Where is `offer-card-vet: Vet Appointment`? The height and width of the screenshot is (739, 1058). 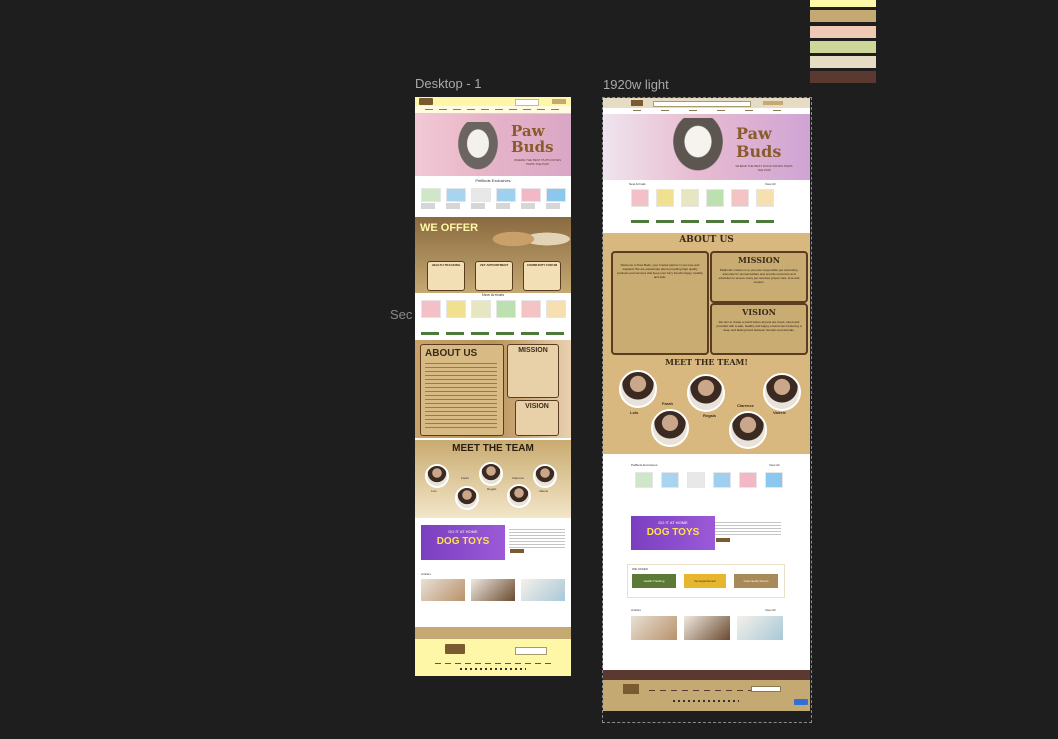
offer-card-vet: Vet Appointment is located at coordinates (705, 581).